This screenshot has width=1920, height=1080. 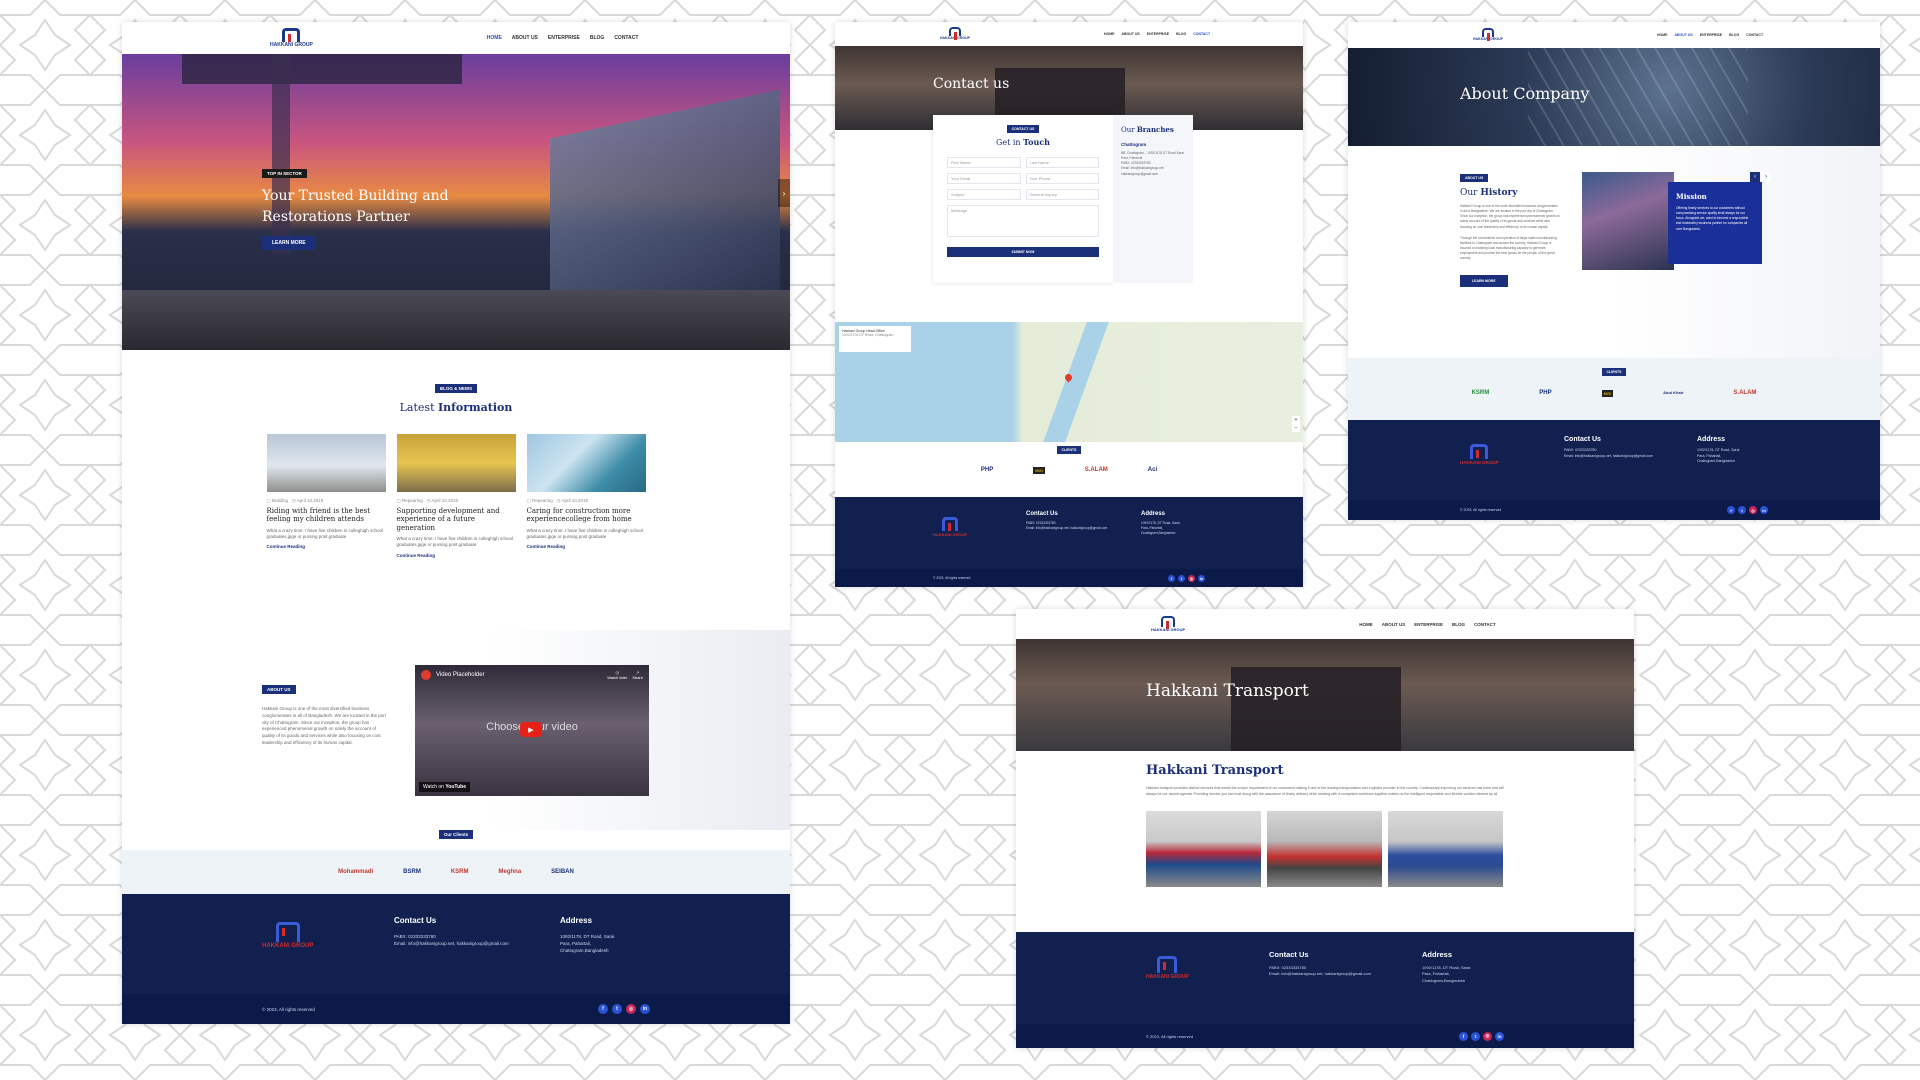 What do you see at coordinates (1484, 281) in the screenshot?
I see `about-learn-more-button: LEARN MORE` at bounding box center [1484, 281].